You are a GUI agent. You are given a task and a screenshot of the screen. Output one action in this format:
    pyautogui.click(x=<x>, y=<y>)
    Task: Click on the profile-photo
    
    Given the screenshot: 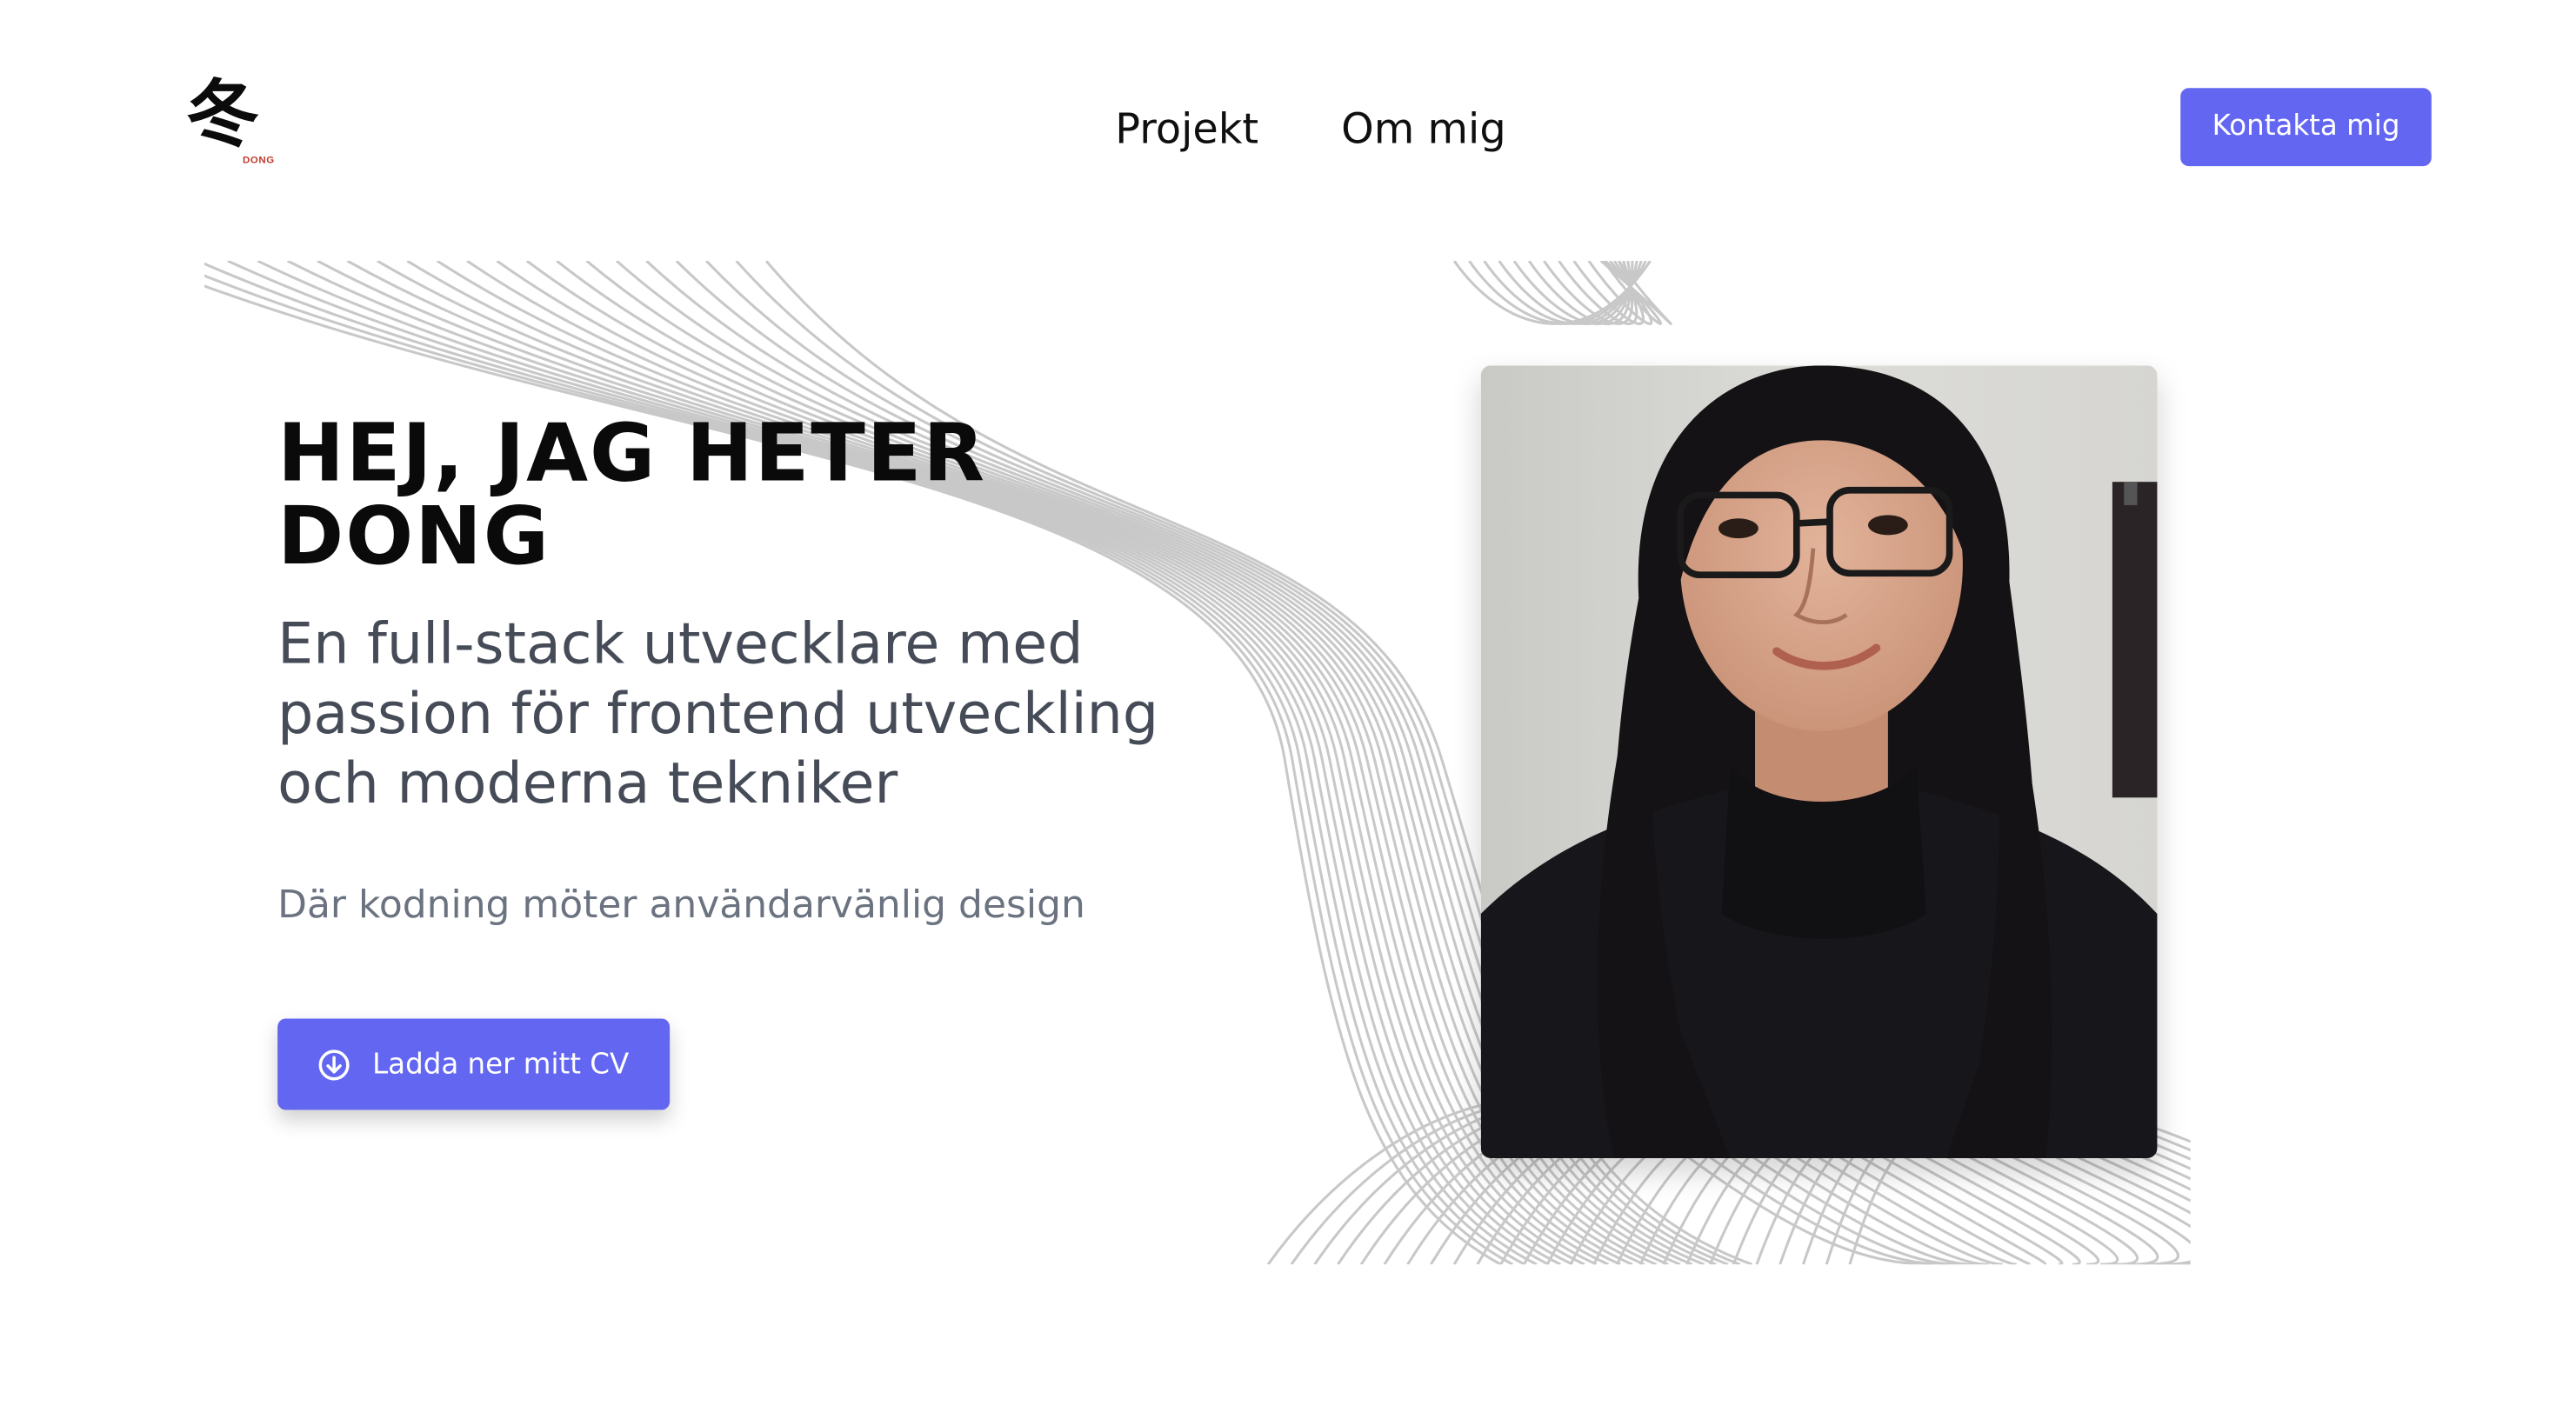 What is the action you would take?
    pyautogui.click(x=1819, y=761)
    